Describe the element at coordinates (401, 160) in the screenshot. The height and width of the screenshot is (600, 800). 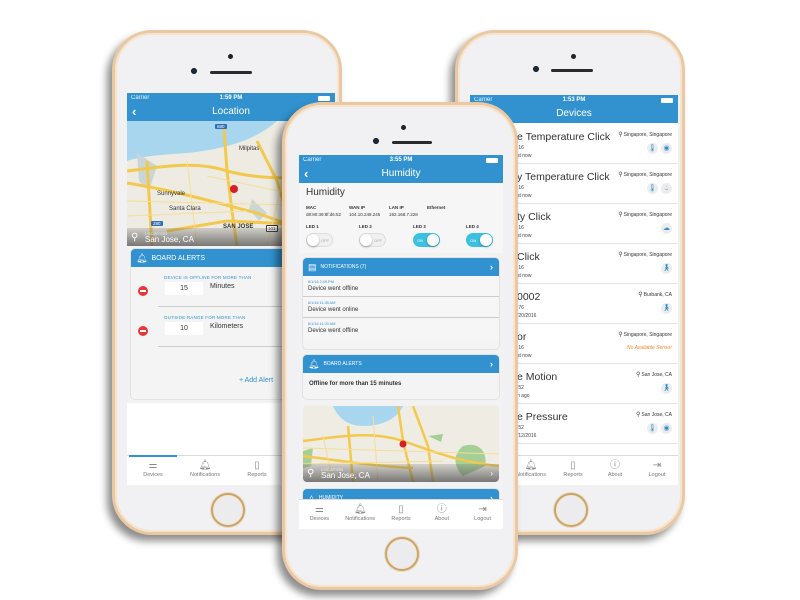
I see `clock: 3:55 PM` at that location.